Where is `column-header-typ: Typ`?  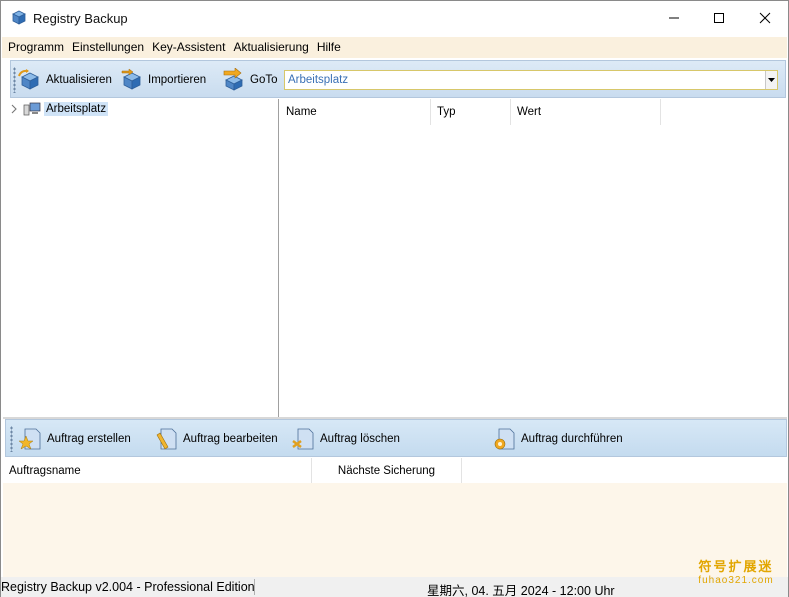
column-header-typ: Typ is located at coordinates (471, 112).